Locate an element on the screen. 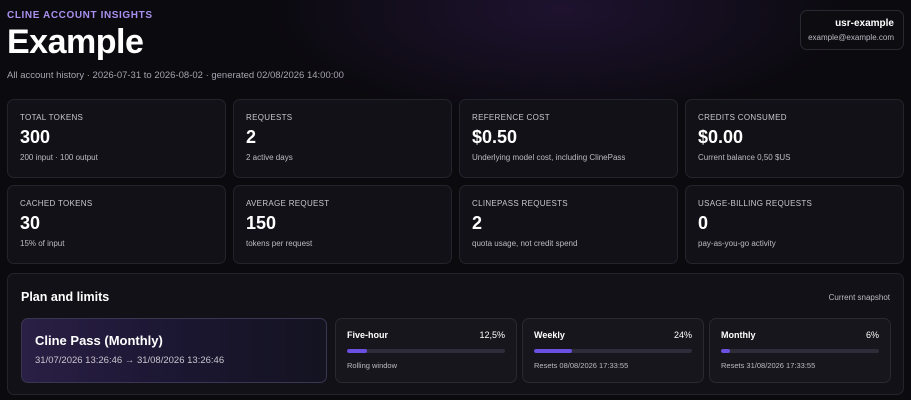 Image resolution: width=911 pixels, height=400 pixels. snapshot-label: Current snapshot is located at coordinates (859, 297).